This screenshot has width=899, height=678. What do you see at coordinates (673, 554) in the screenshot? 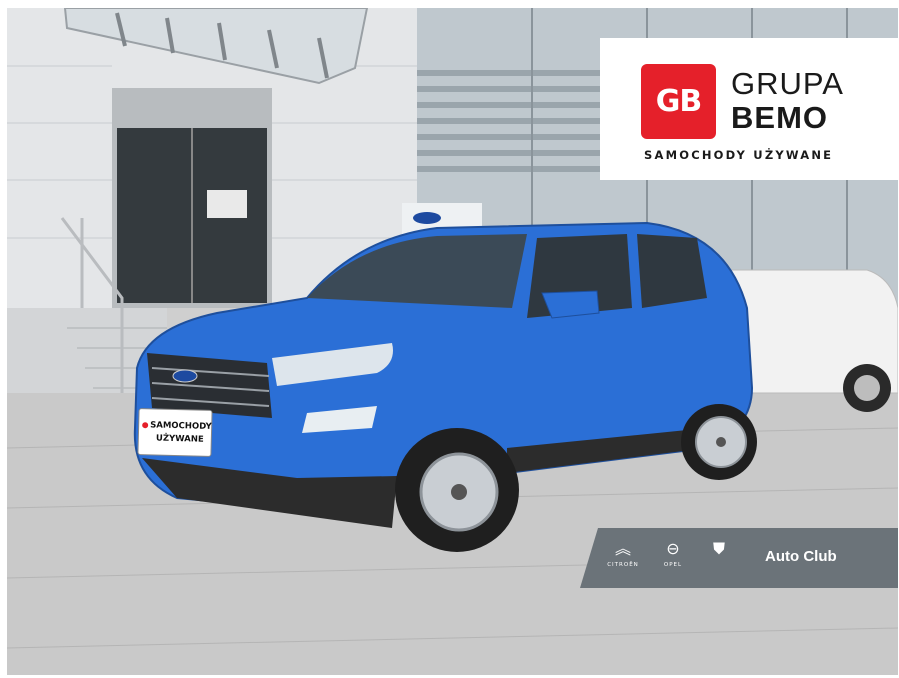
I see `opel-blitz-icon: ⊖ OPEL` at bounding box center [673, 554].